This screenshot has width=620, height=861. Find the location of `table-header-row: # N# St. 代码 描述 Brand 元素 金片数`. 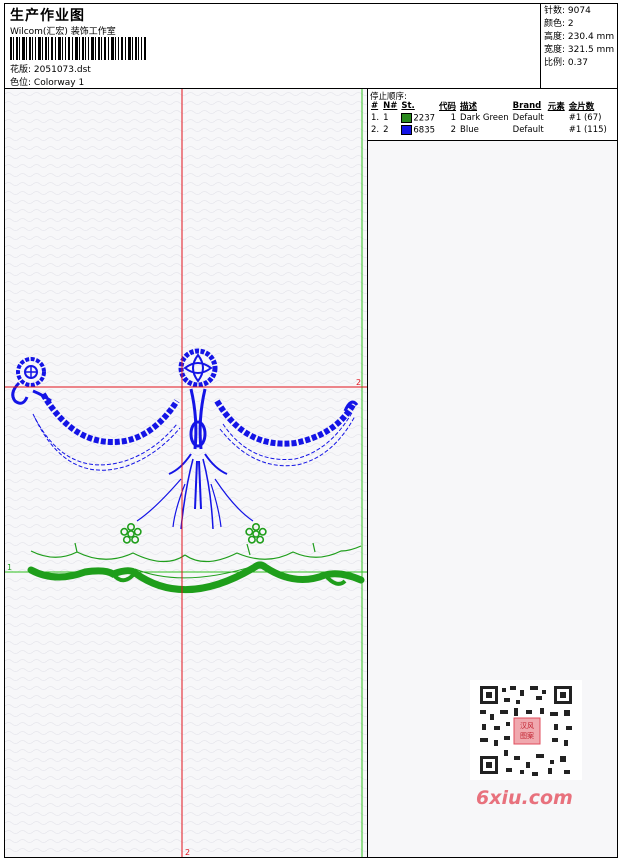

table-header-row: # N# St. 代码 描述 Brand 元素 金片数 is located at coordinates (489, 106).